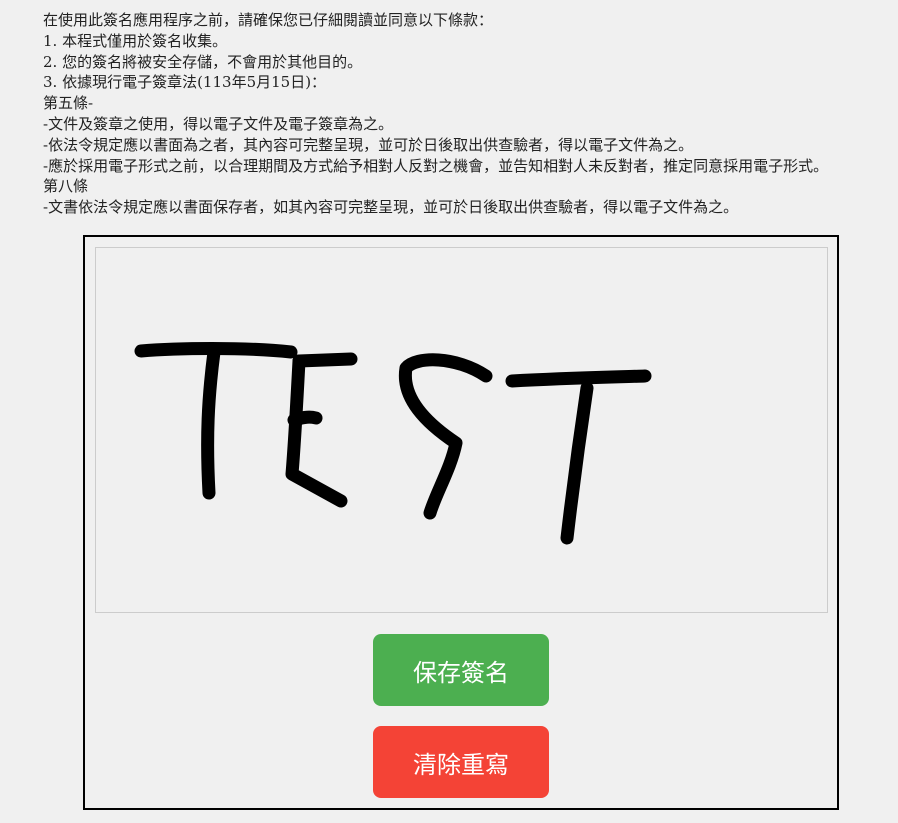 The width and height of the screenshot is (898, 823). Describe the element at coordinates (268, 20) in the screenshot. I see `terms-line: 在使用此簽名應用程序之前，請確保您已仔細閱讀並同意以下條款：` at that location.